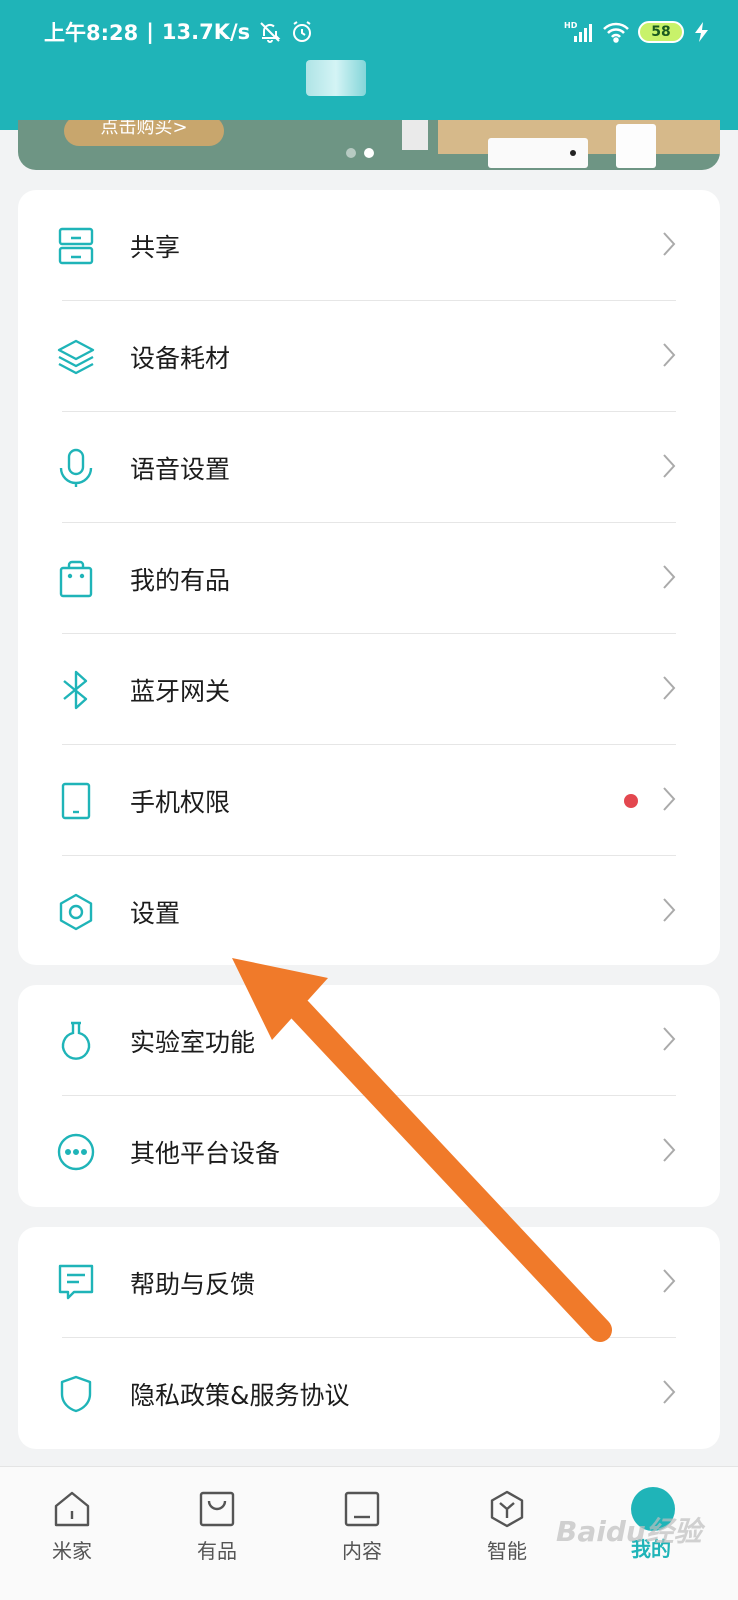  What do you see at coordinates (351, 153) in the screenshot?
I see `pagination-dot` at bounding box center [351, 153].